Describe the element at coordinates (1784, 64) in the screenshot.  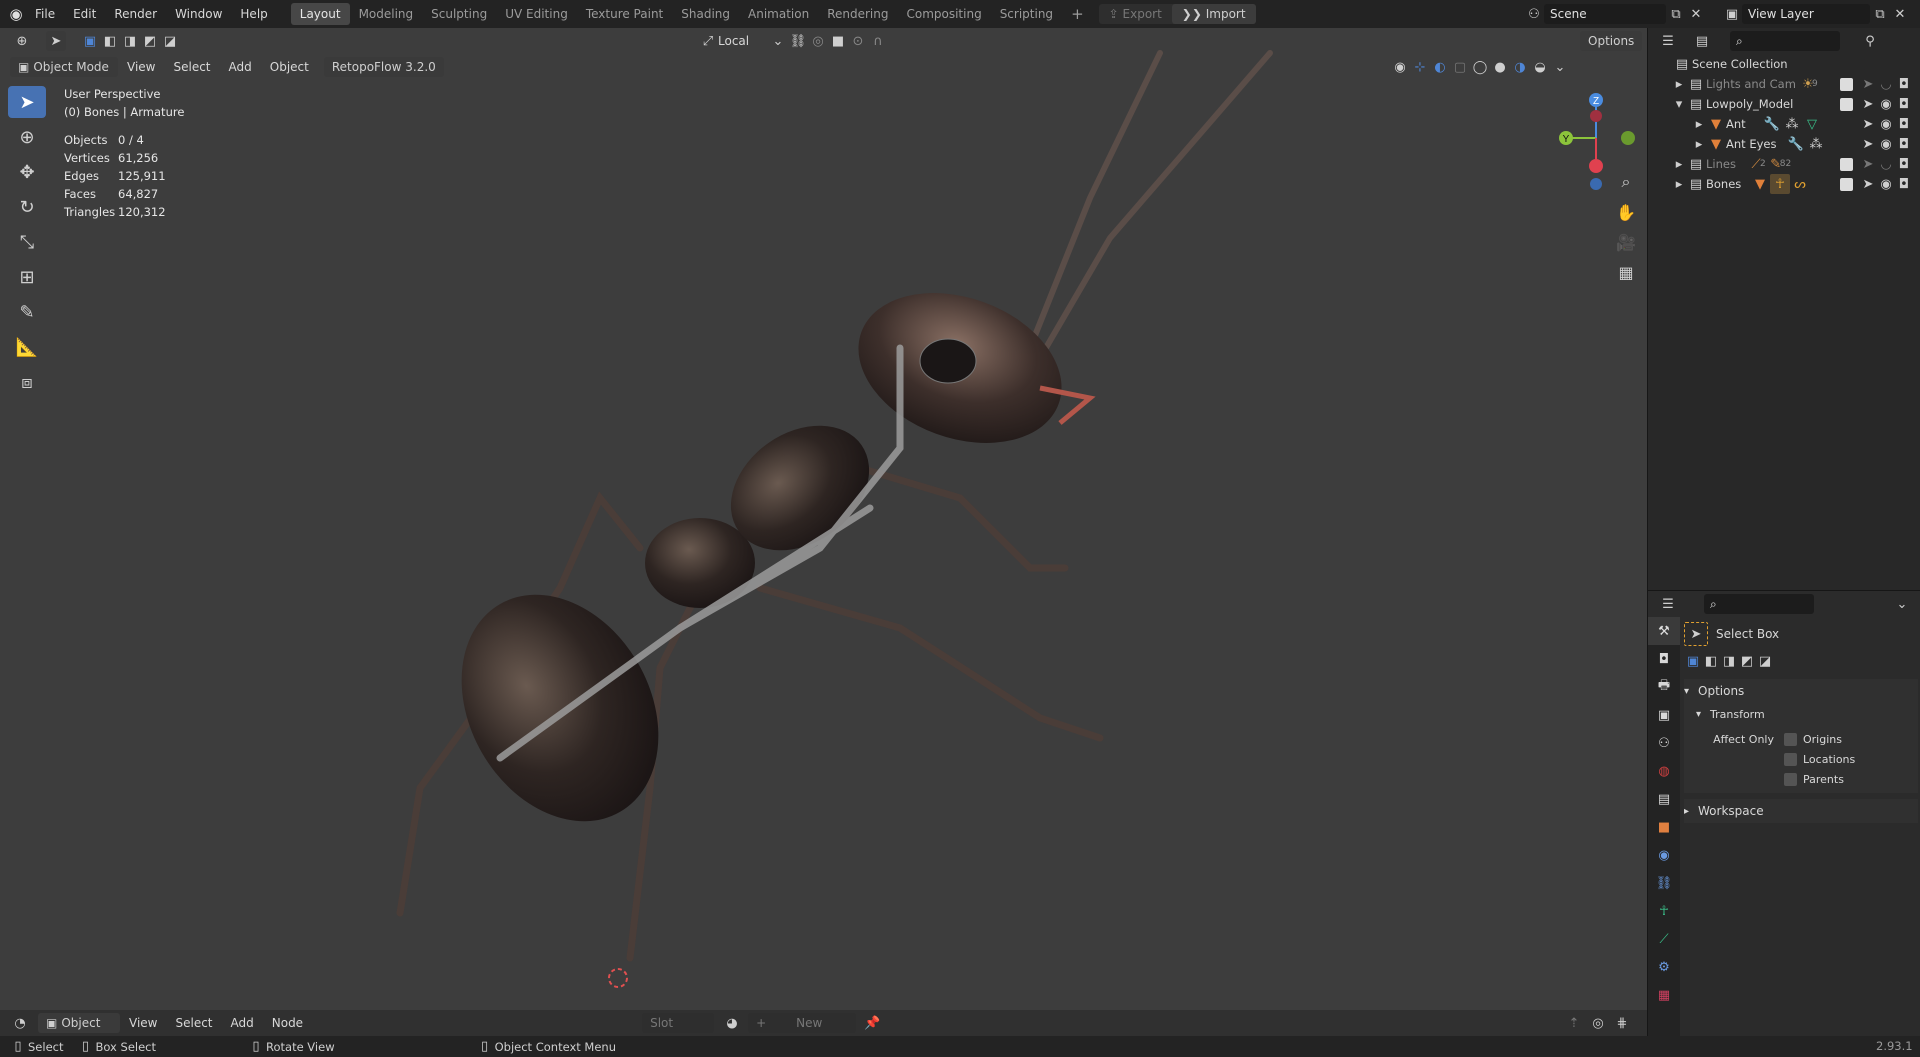
I see `outliner-scene-collection: ▤ Scene Collection` at that location.